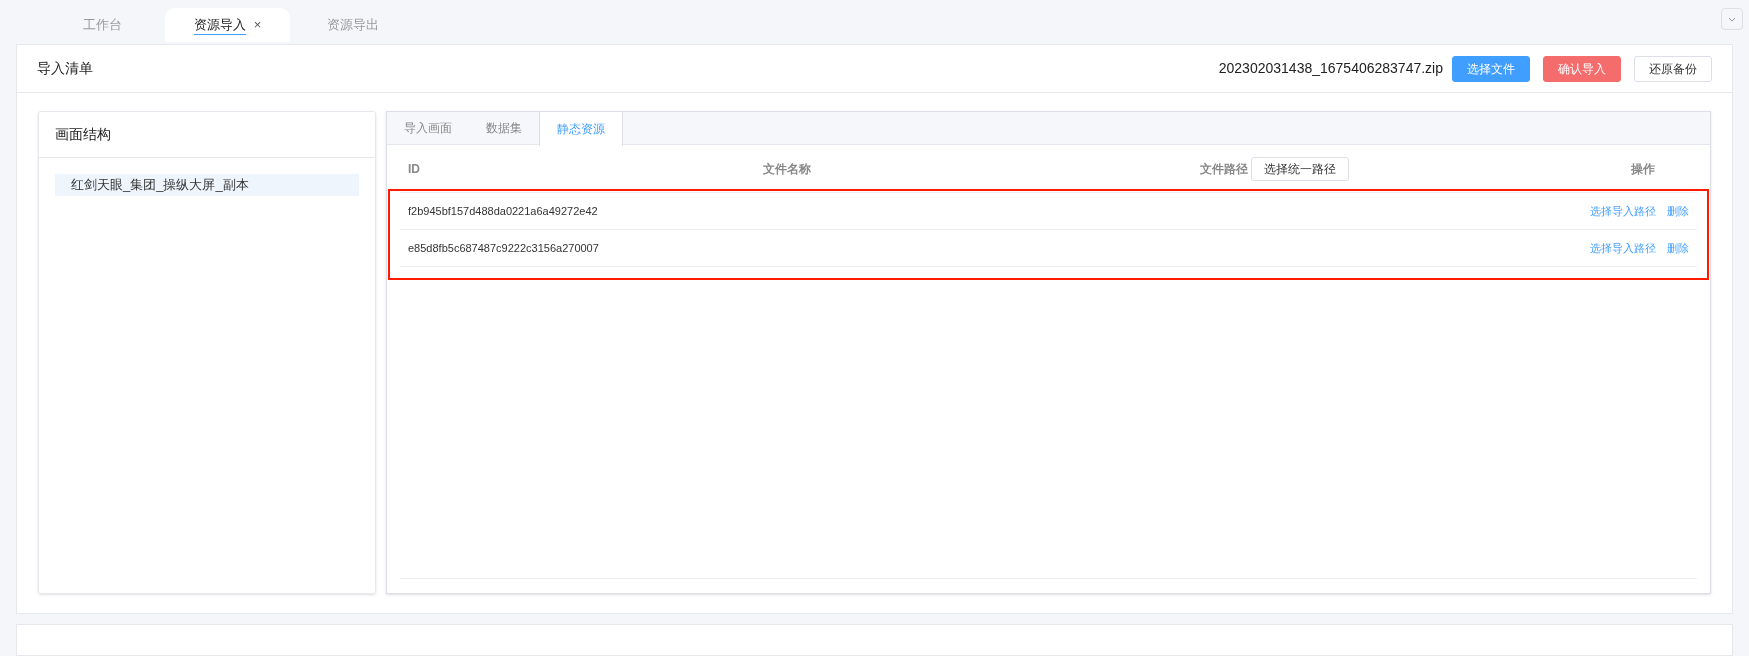 The width and height of the screenshot is (1749, 656). I want to click on action-button: 还原备份, so click(1673, 68).